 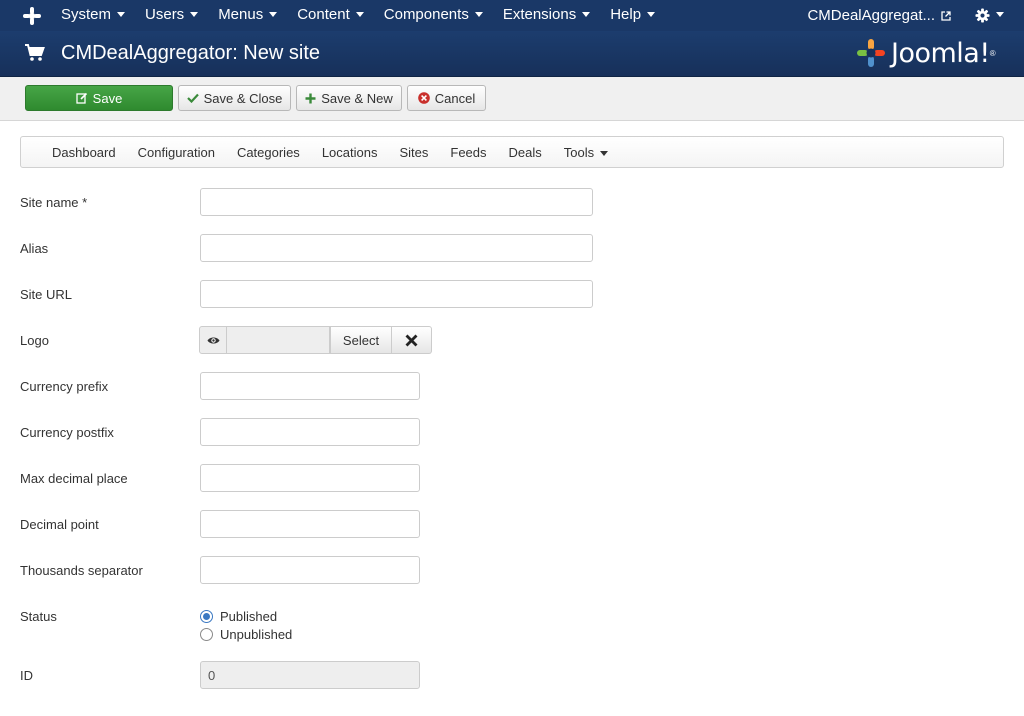 What do you see at coordinates (54, 202) in the screenshot?
I see `site-name-label: Site name *` at bounding box center [54, 202].